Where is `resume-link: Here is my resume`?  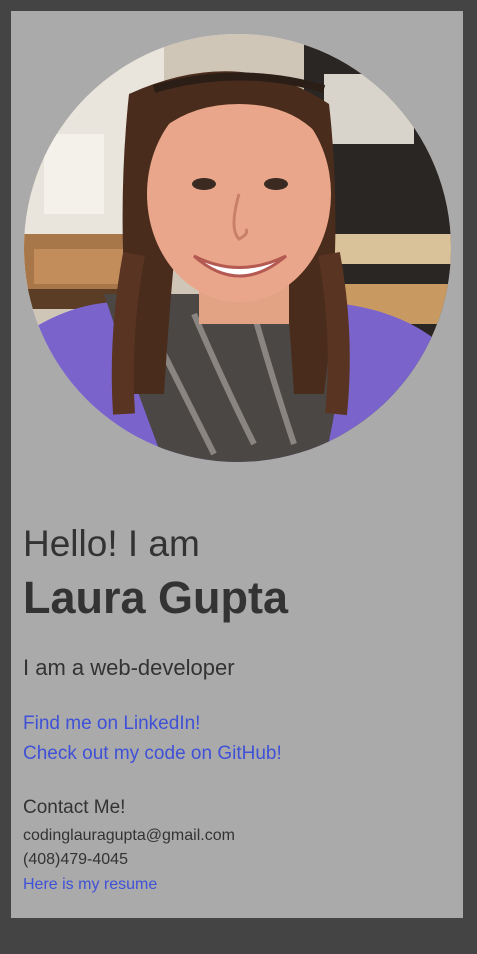 resume-link: Here is my resume is located at coordinates (90, 884).